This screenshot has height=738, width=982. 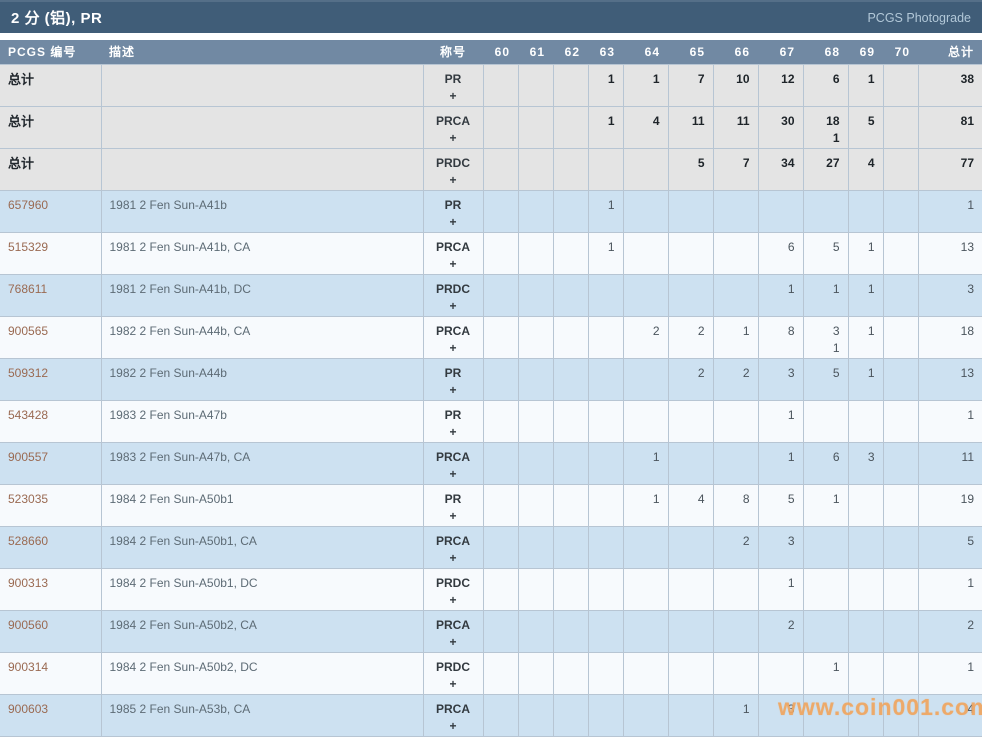 I want to click on designation-cell: PR +, so click(x=453, y=421).